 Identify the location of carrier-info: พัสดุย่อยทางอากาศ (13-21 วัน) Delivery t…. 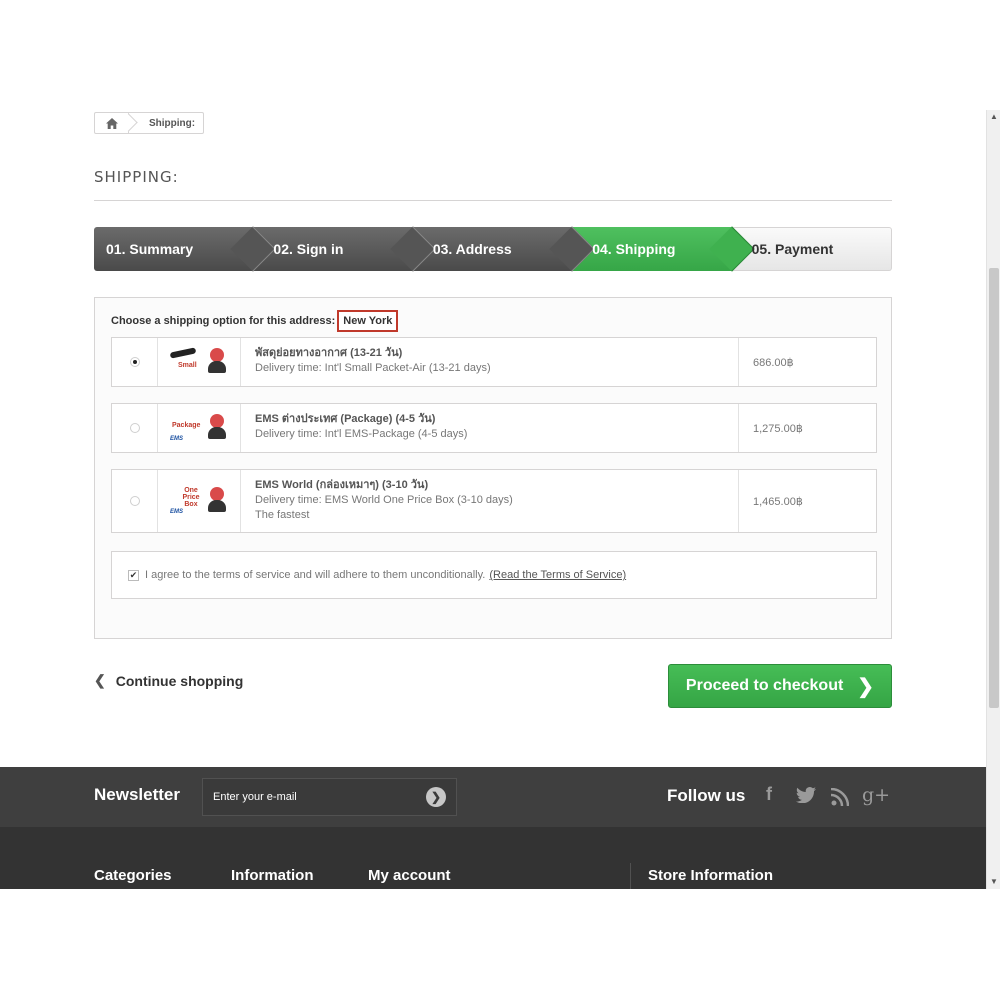
(490, 362).